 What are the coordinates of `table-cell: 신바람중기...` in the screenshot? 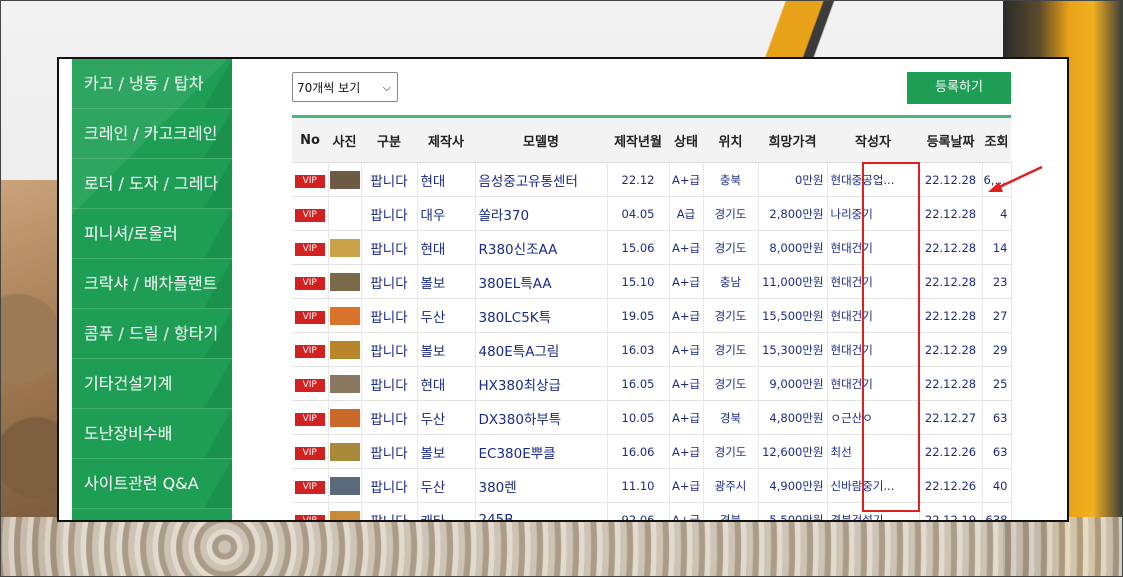 It's located at (873, 485).